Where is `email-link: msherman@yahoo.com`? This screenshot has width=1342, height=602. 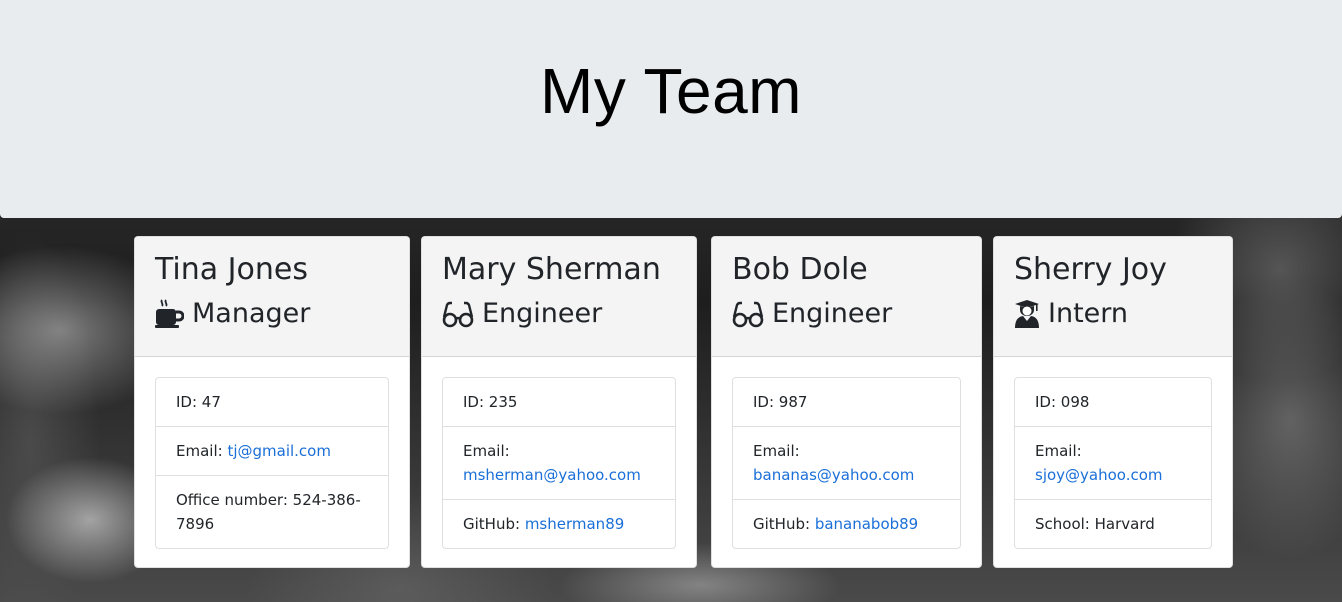
email-link: msherman@yahoo.com is located at coordinates (552, 475).